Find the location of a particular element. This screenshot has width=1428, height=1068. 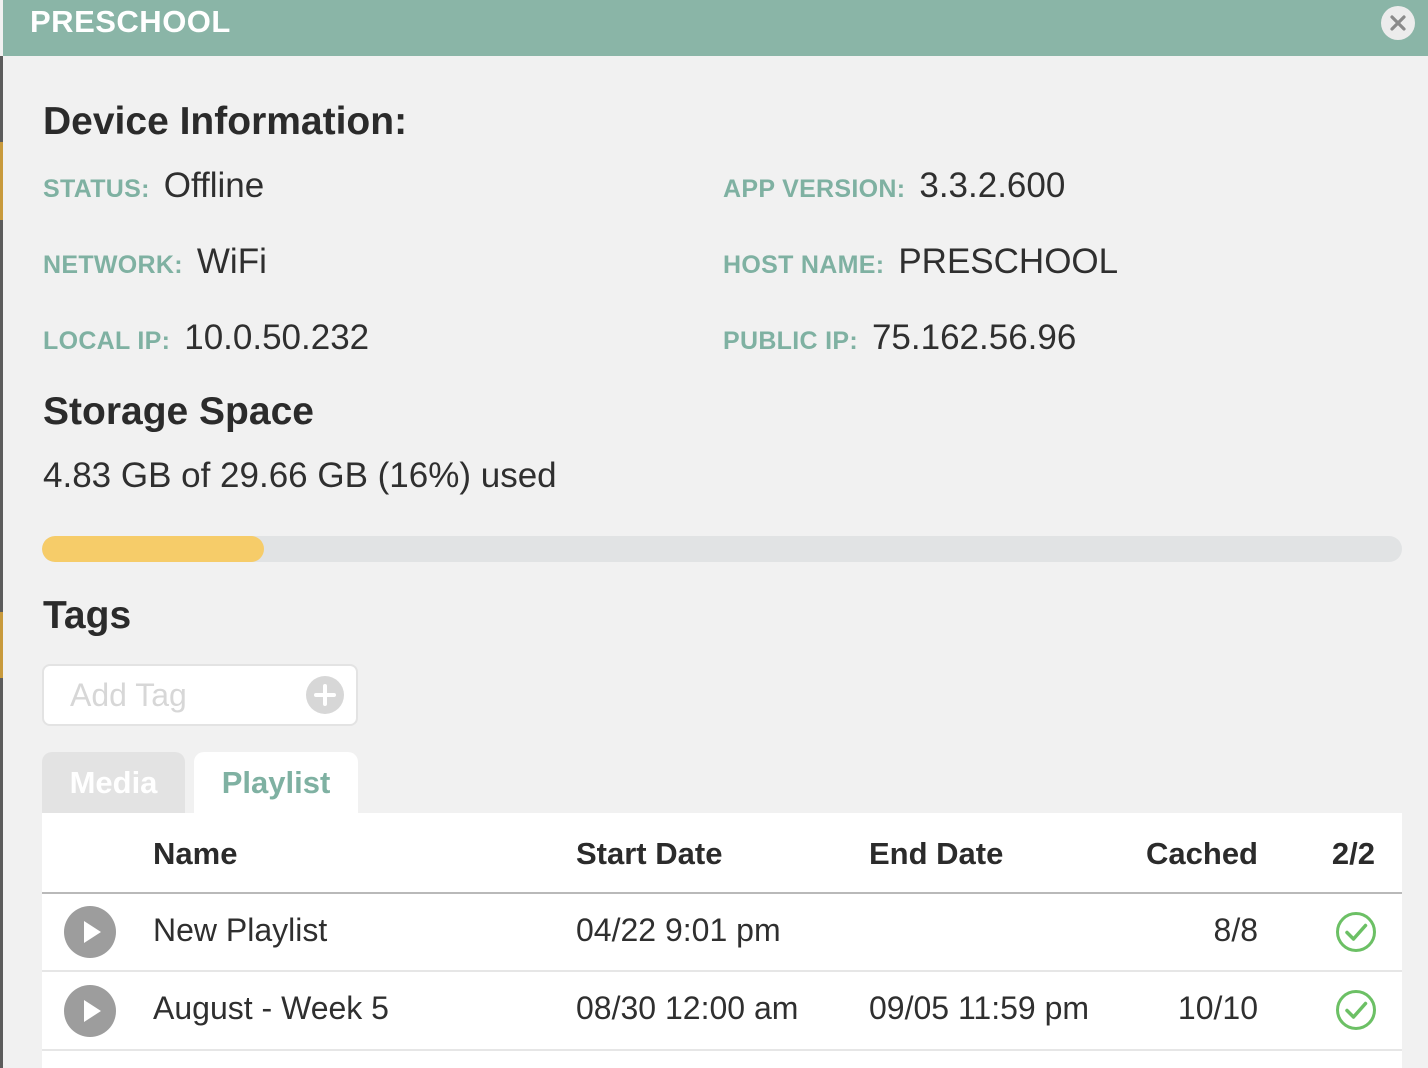

playlist-cached: 10/10 is located at coordinates (1217, 1008).